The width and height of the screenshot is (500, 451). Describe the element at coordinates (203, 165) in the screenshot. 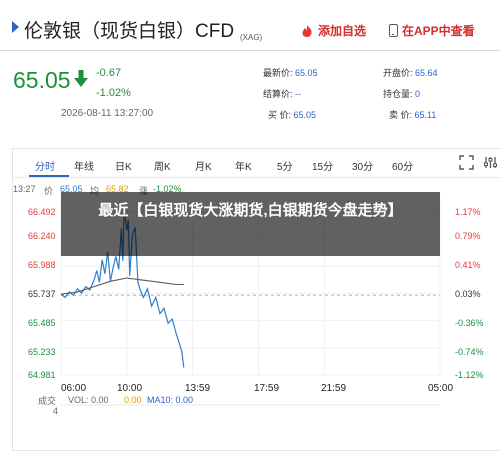

I see `tab-monthly-k: 月K` at that location.